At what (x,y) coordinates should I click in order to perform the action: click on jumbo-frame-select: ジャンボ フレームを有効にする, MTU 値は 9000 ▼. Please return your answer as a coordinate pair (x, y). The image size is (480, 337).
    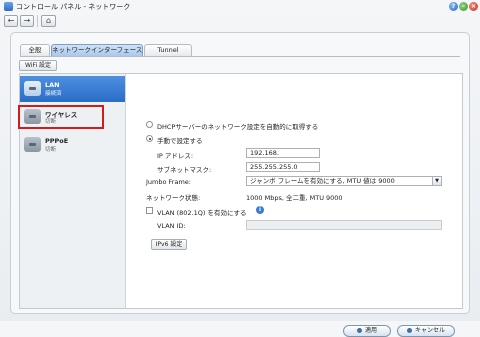
    Looking at the image, I should click on (344, 181).